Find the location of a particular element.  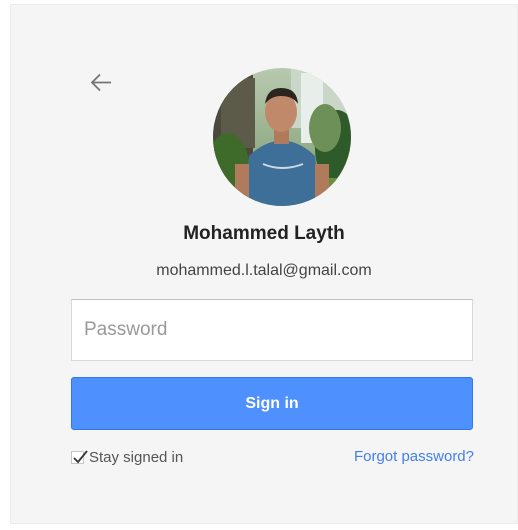

password-field is located at coordinates (272, 330).